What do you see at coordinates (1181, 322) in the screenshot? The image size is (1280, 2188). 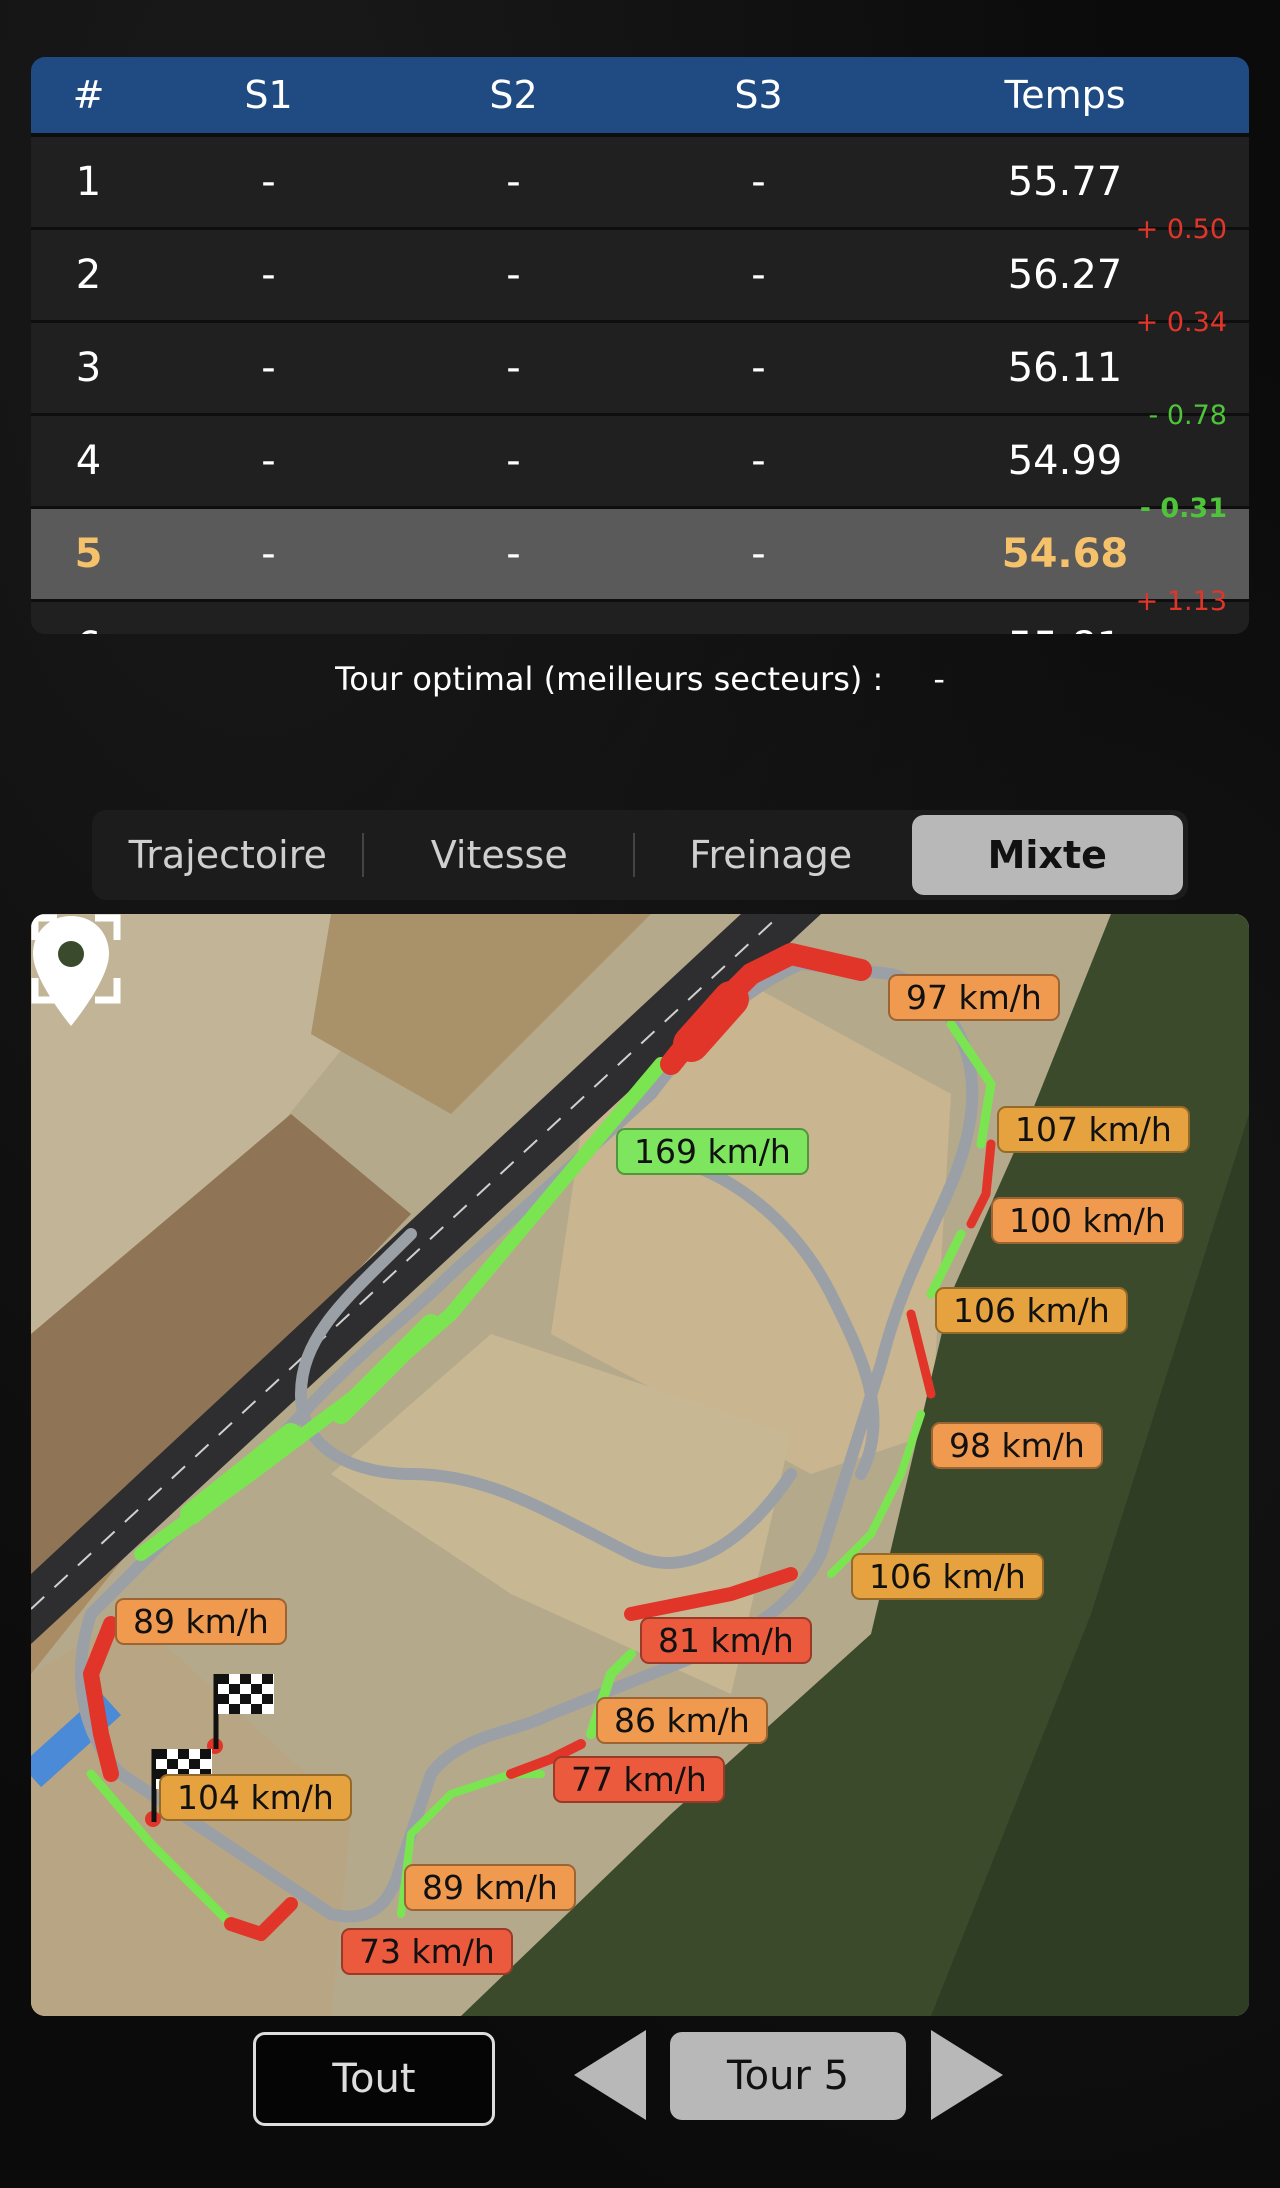 I see `lap-delta: + 0.34` at bounding box center [1181, 322].